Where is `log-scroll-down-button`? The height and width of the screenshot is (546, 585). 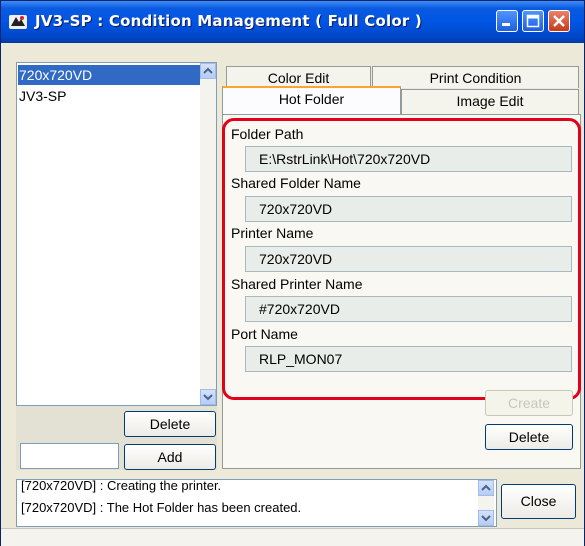 log-scroll-down-button is located at coordinates (486, 518).